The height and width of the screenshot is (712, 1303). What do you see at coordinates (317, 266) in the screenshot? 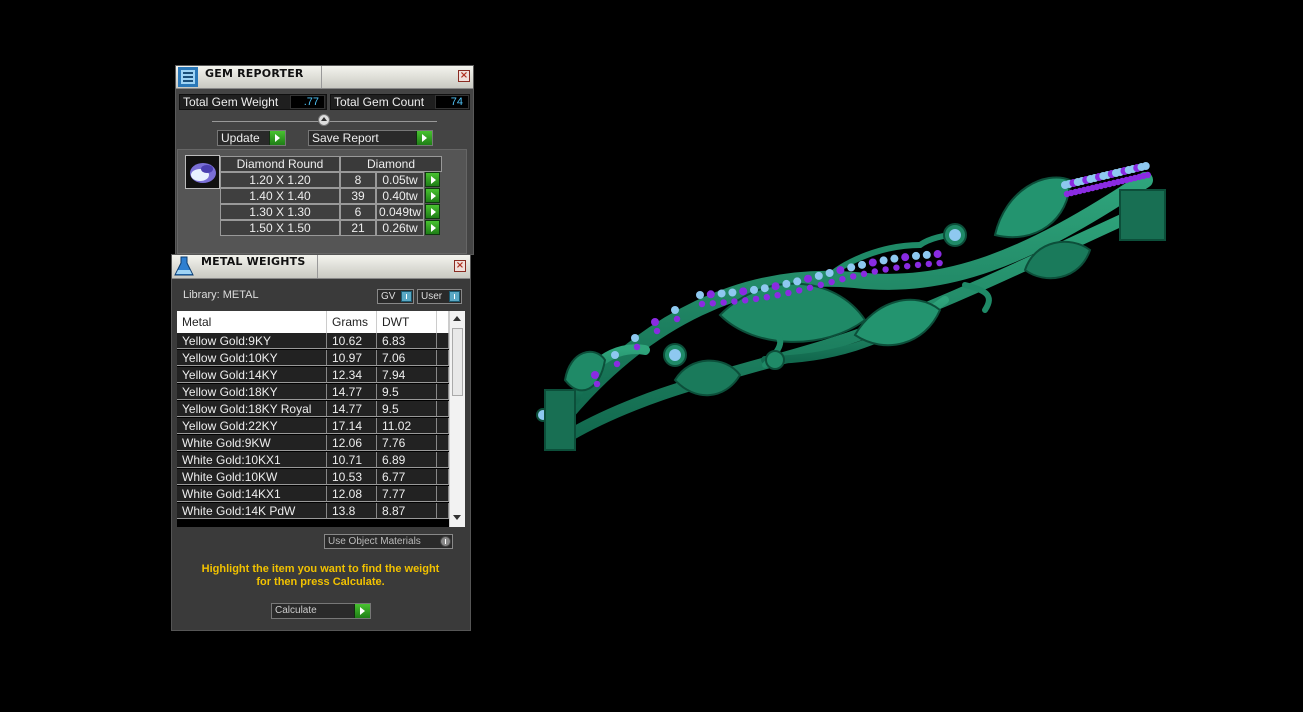
I see `titlebar-divider` at bounding box center [317, 266].